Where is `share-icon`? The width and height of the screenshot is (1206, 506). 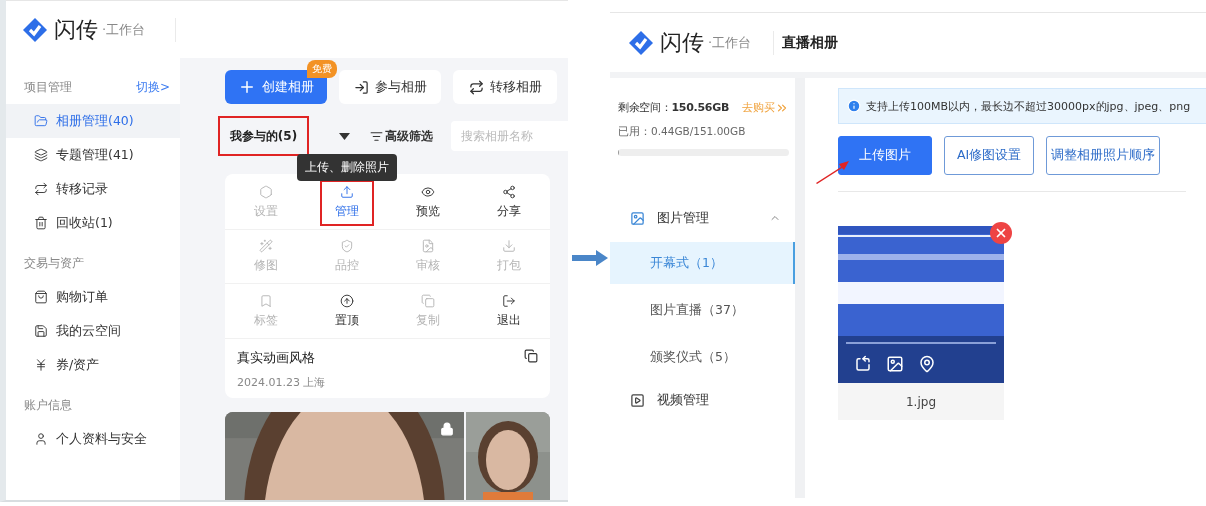
share-icon is located at coordinates (509, 192).